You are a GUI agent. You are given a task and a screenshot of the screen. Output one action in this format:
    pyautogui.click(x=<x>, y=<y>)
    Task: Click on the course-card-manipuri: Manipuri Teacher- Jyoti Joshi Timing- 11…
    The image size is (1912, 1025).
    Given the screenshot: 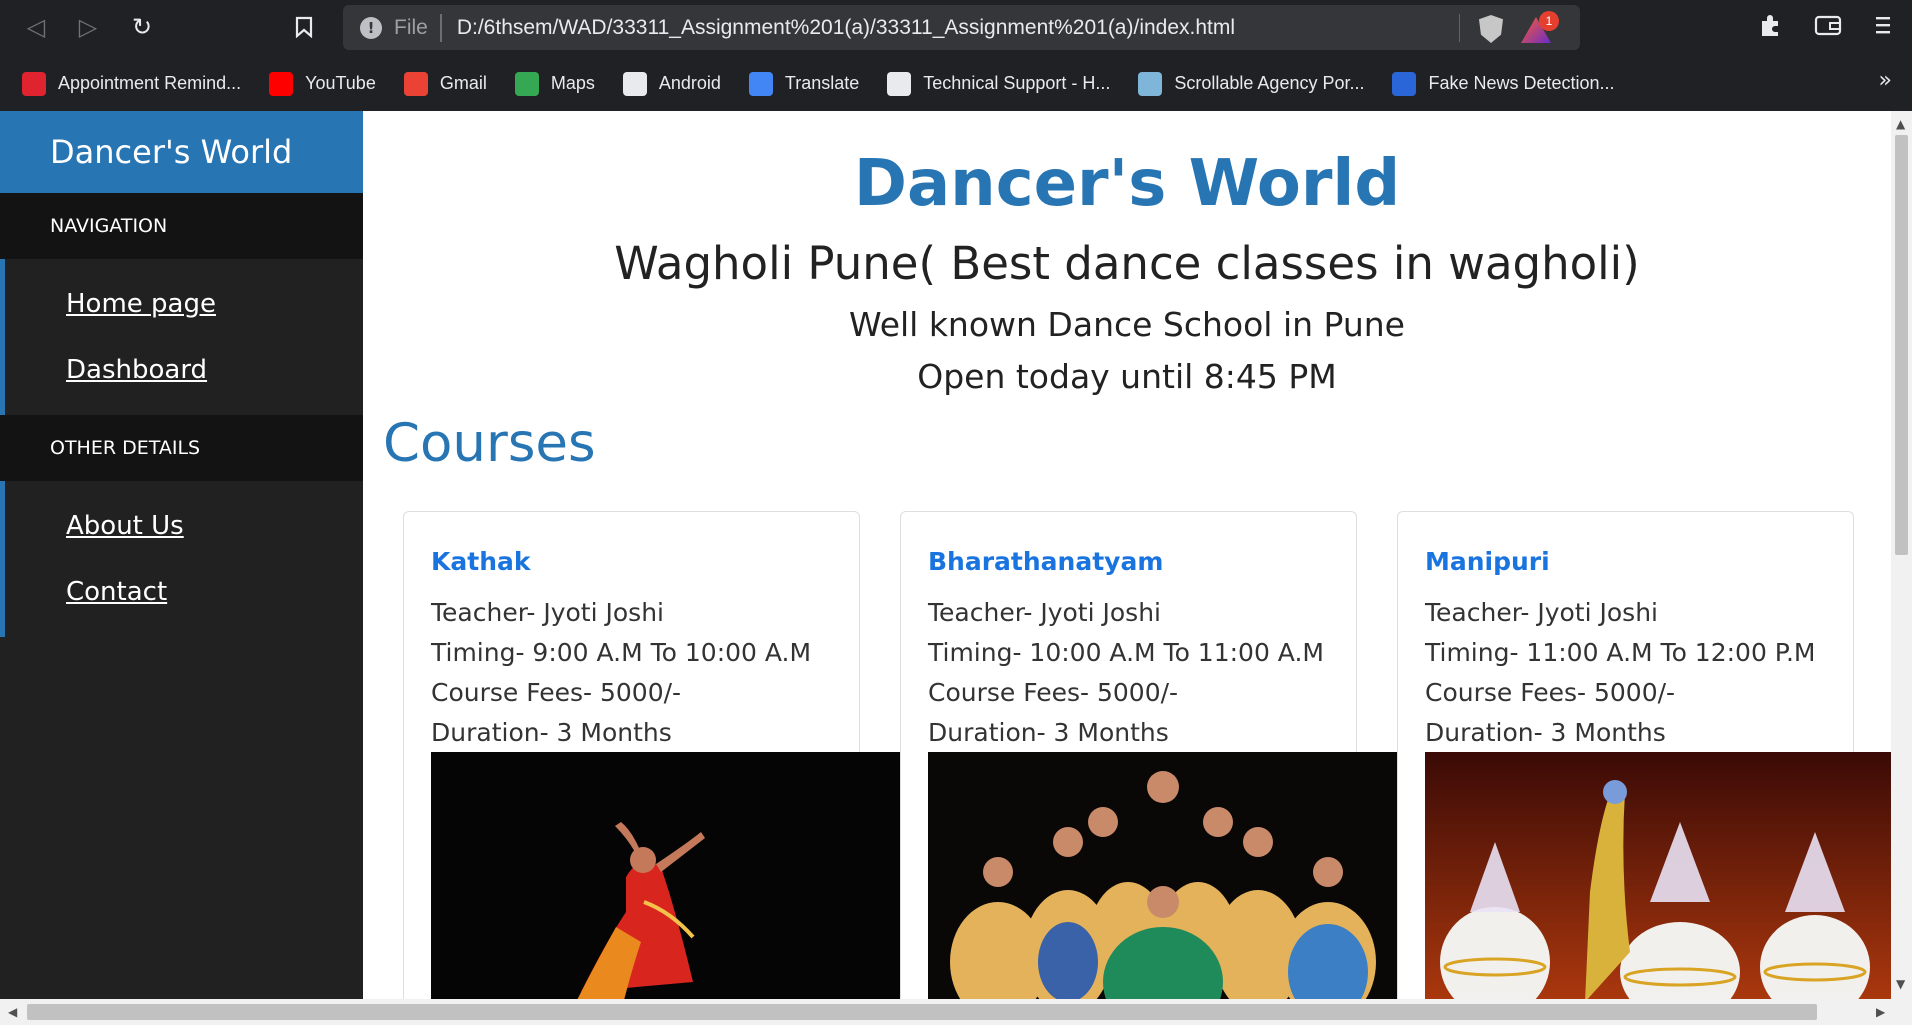 What is the action you would take?
    pyautogui.click(x=1644, y=755)
    